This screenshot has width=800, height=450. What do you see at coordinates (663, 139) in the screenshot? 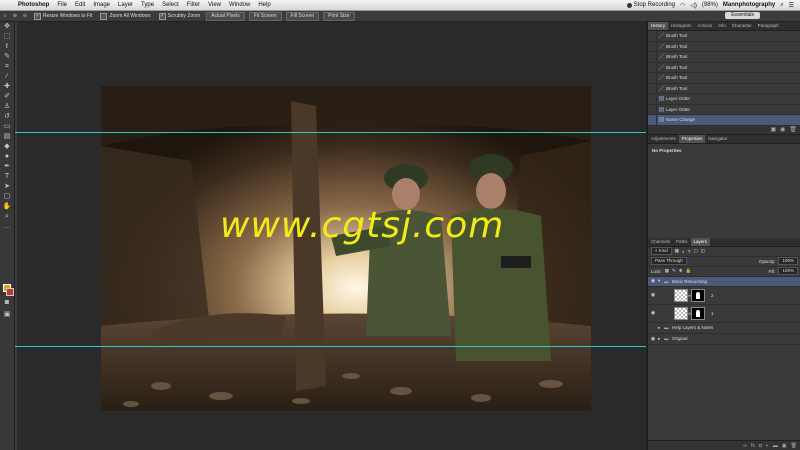
I see `tab-adjustments: Adjustments` at bounding box center [663, 139].